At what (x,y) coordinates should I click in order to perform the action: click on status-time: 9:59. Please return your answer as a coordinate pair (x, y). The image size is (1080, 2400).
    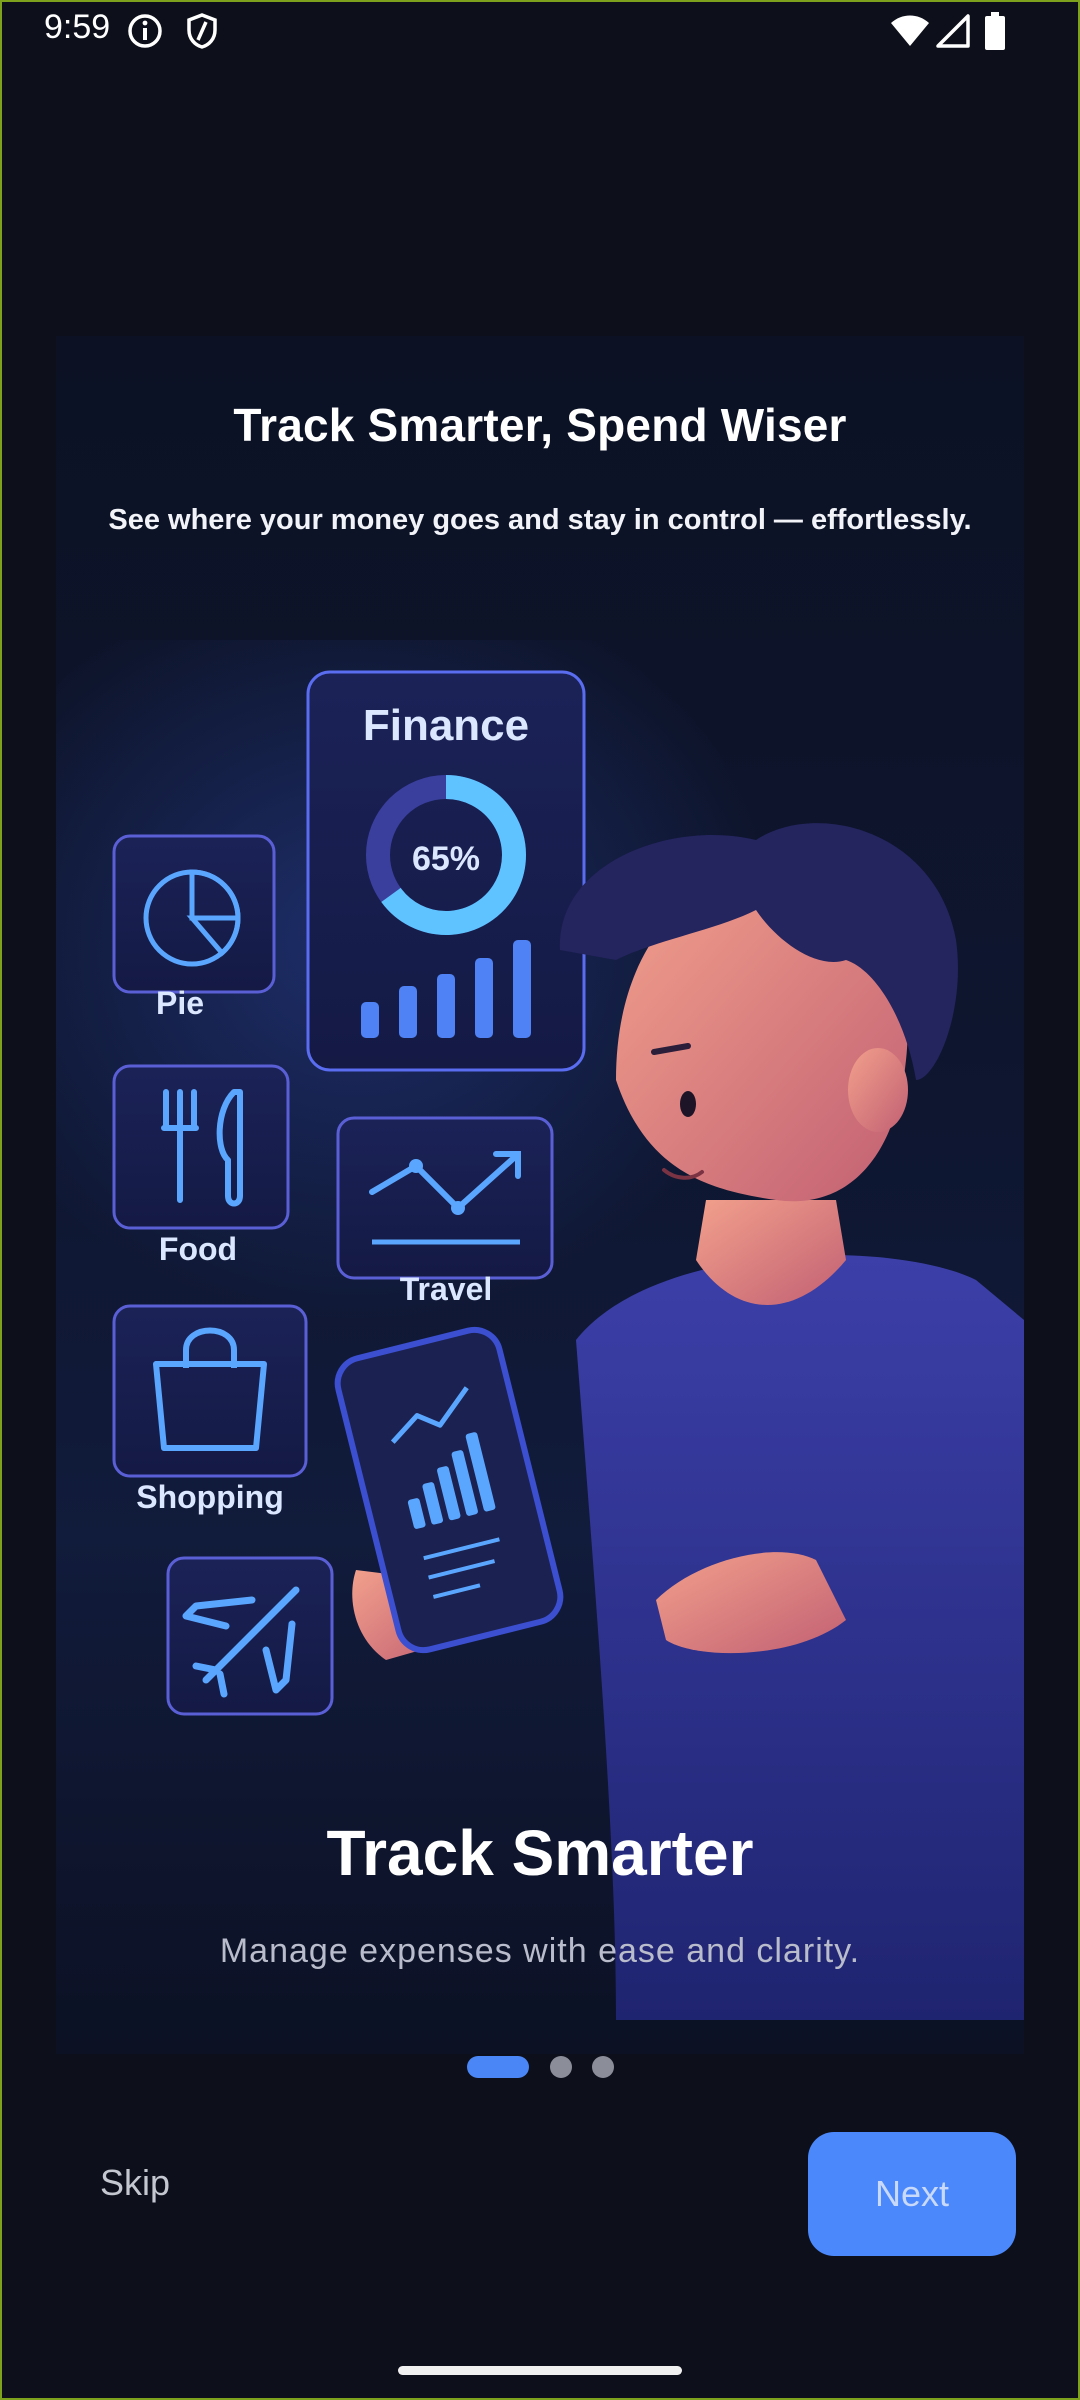
    Looking at the image, I should click on (77, 27).